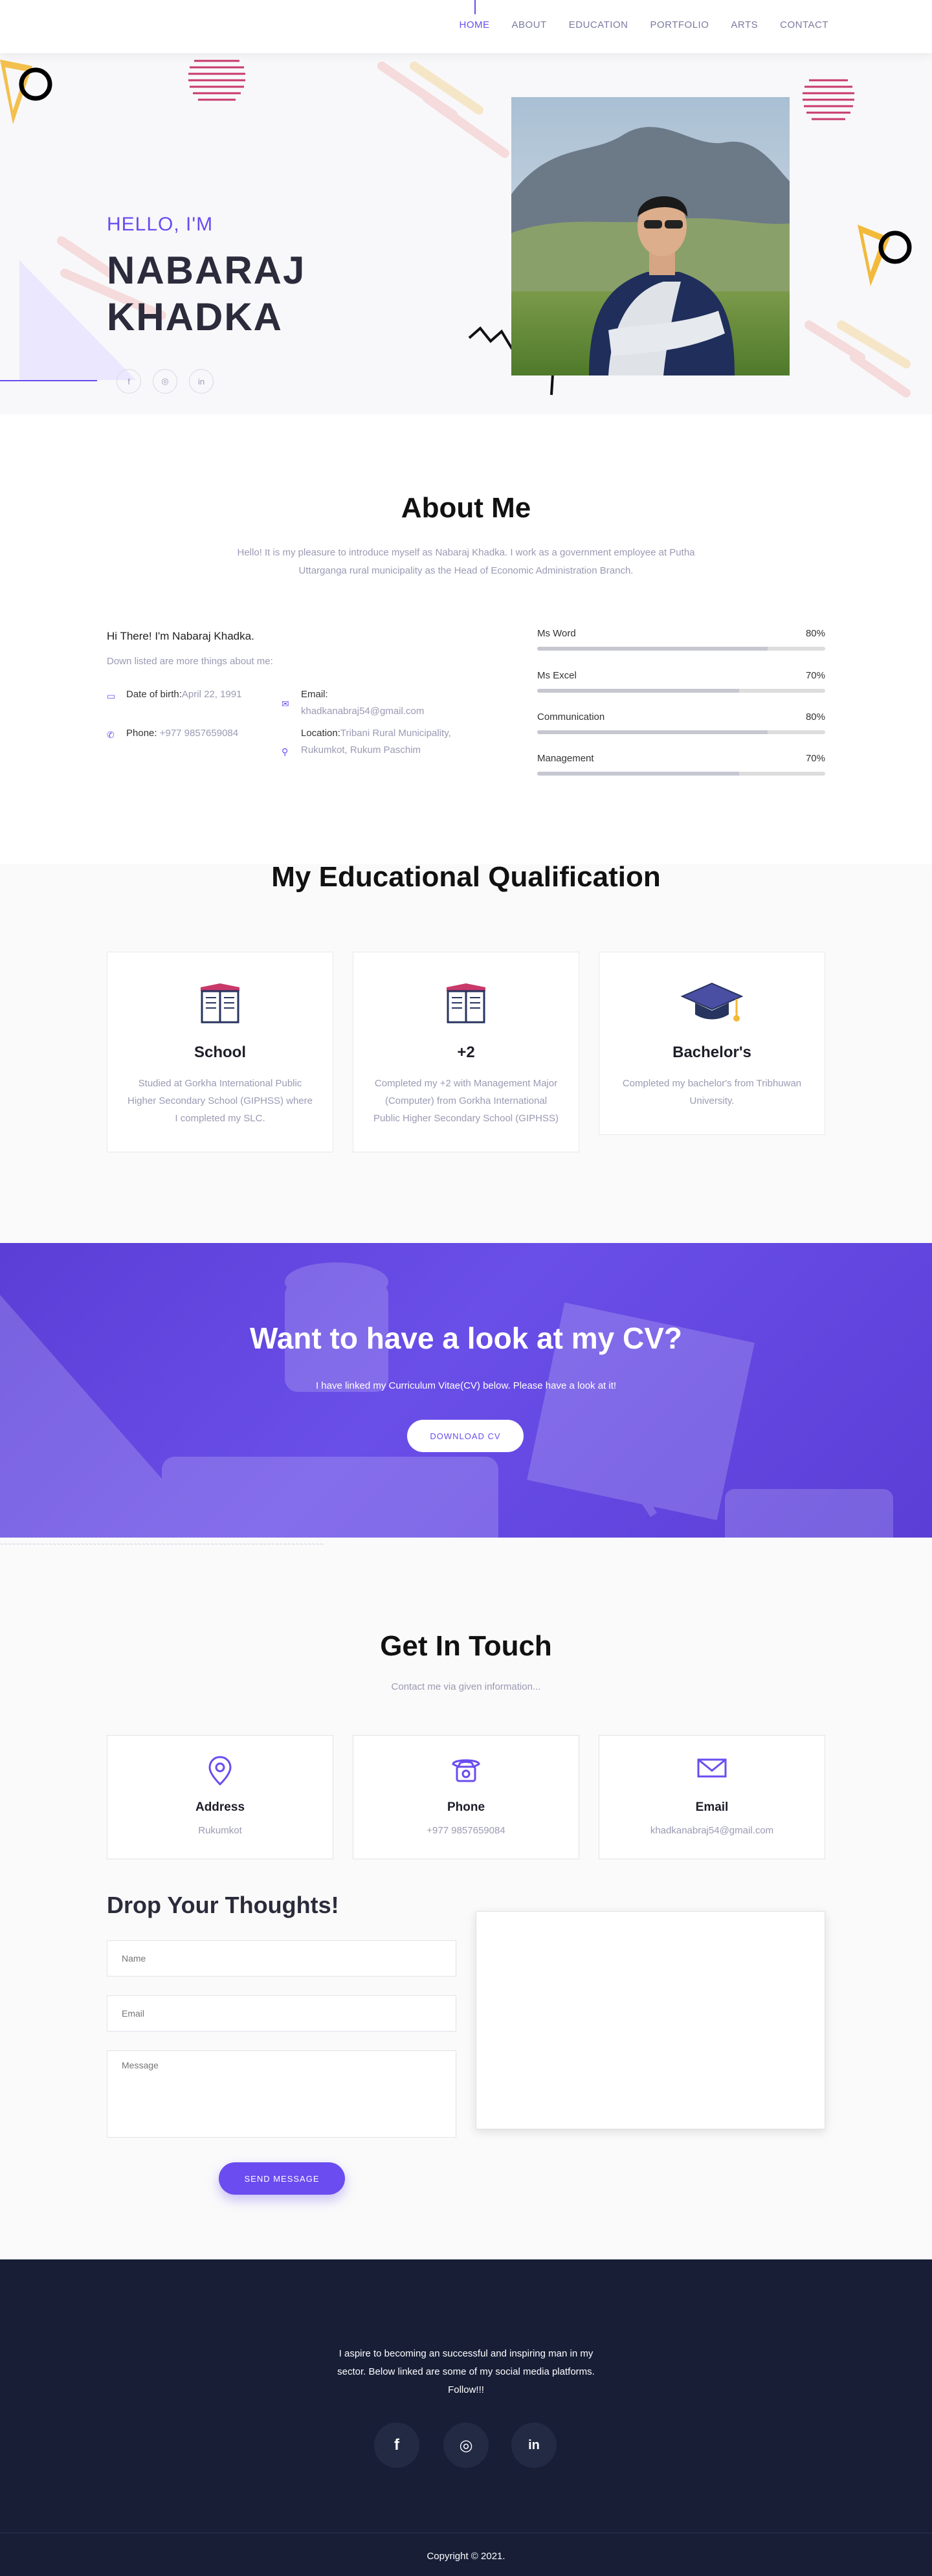  Describe the element at coordinates (466, 1338) in the screenshot. I see `cv-title: Want to have a look at my CV?` at that location.